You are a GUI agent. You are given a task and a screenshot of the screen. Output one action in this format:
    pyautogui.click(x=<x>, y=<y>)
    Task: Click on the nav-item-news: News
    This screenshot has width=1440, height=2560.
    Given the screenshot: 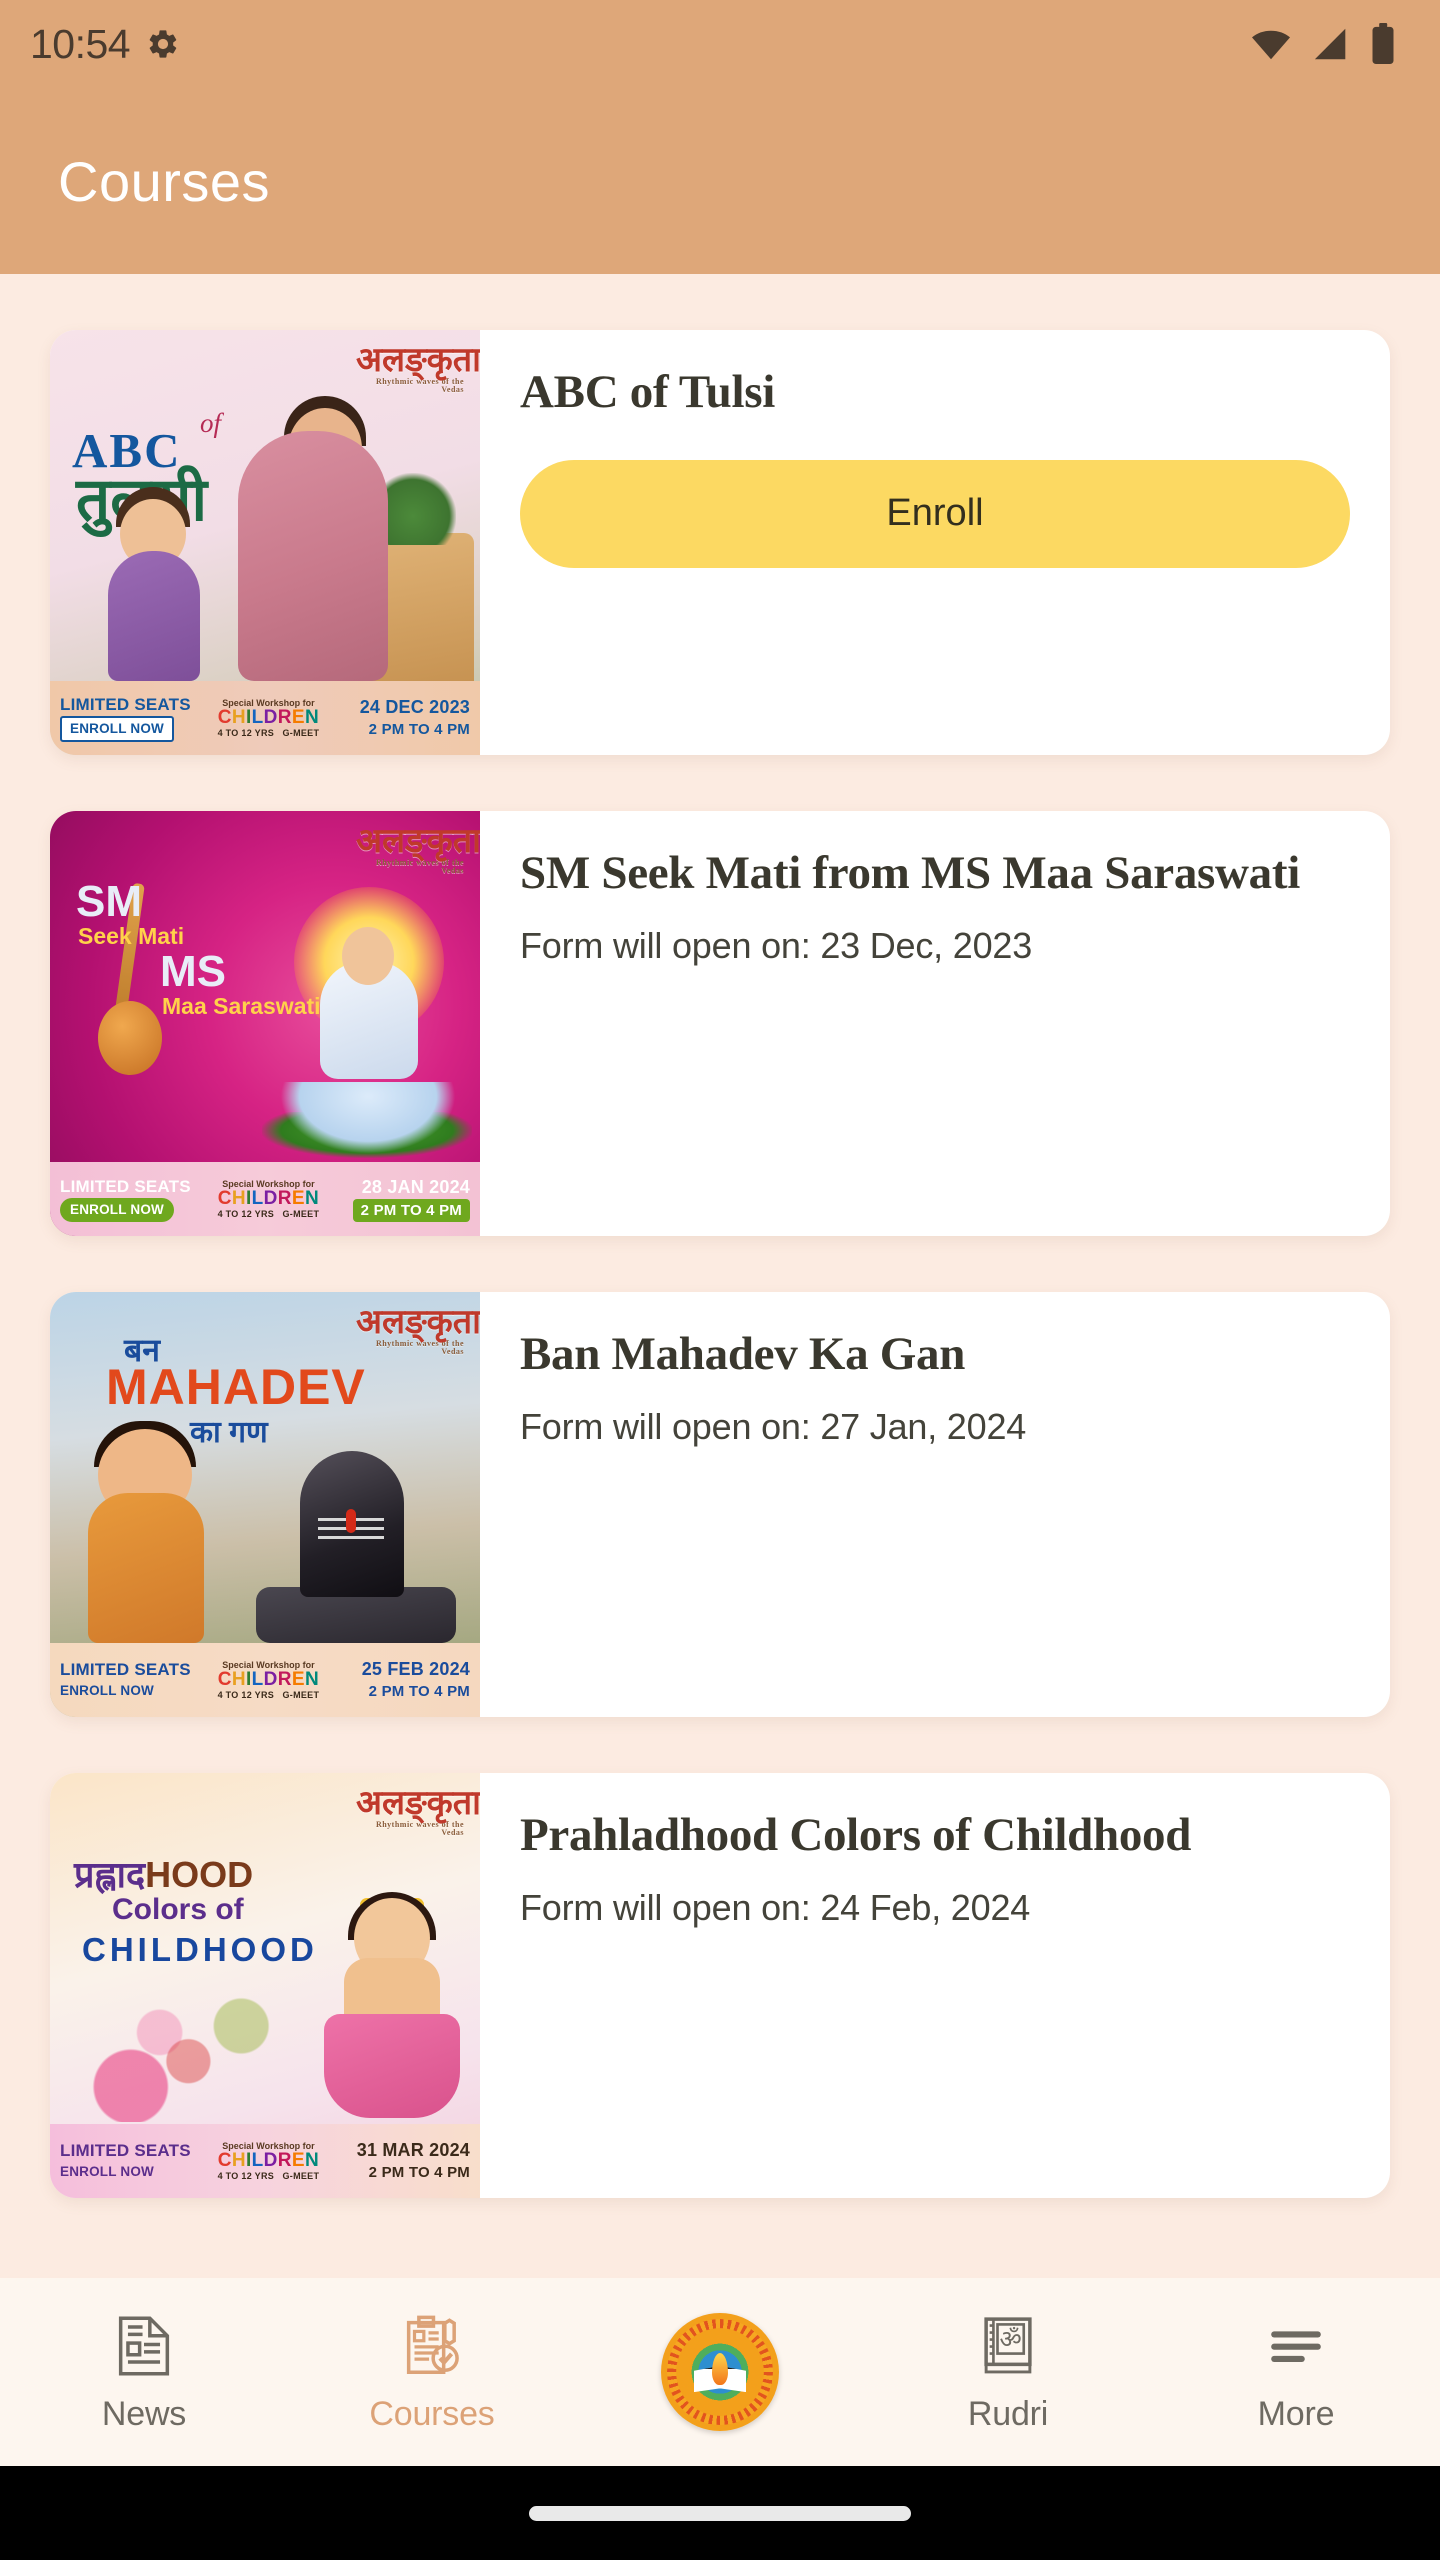 What is the action you would take?
    pyautogui.click(x=144, y=2372)
    